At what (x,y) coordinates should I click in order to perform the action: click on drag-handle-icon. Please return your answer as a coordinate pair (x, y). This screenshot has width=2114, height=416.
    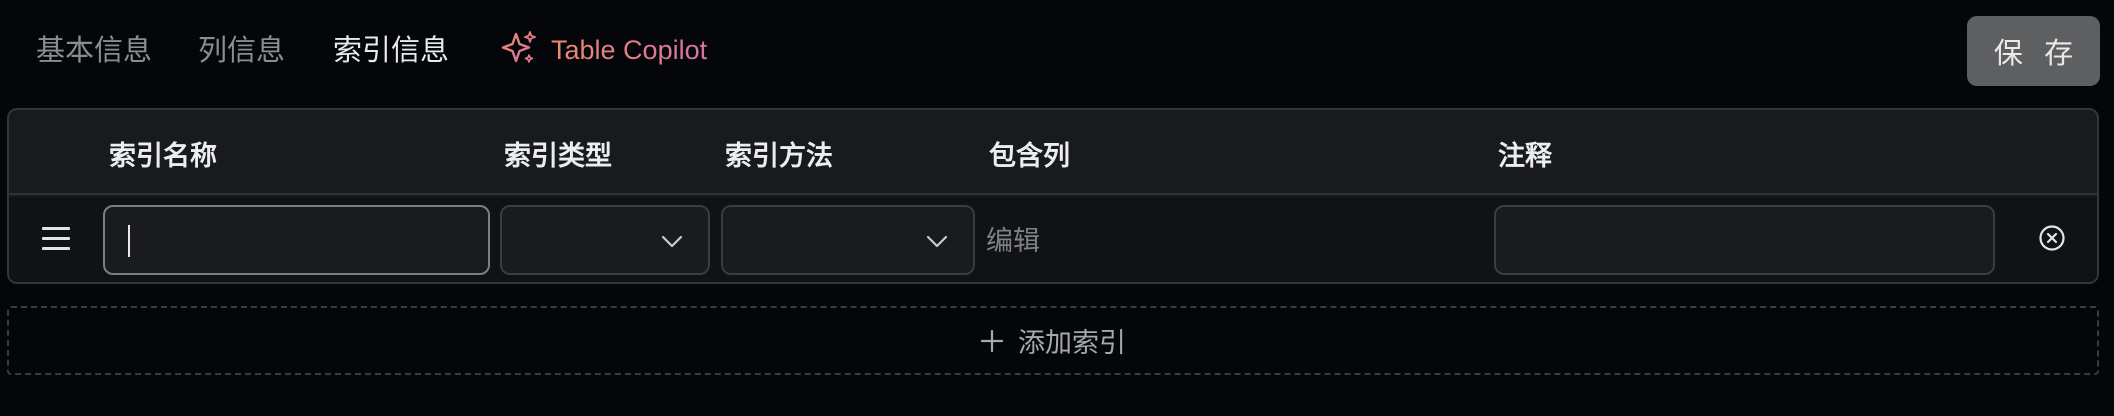
    Looking at the image, I should click on (56, 239).